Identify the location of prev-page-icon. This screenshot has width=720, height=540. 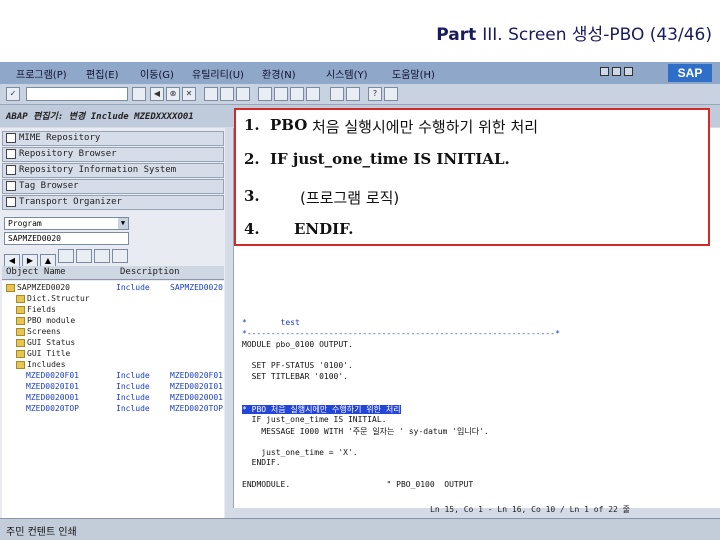
(281, 94).